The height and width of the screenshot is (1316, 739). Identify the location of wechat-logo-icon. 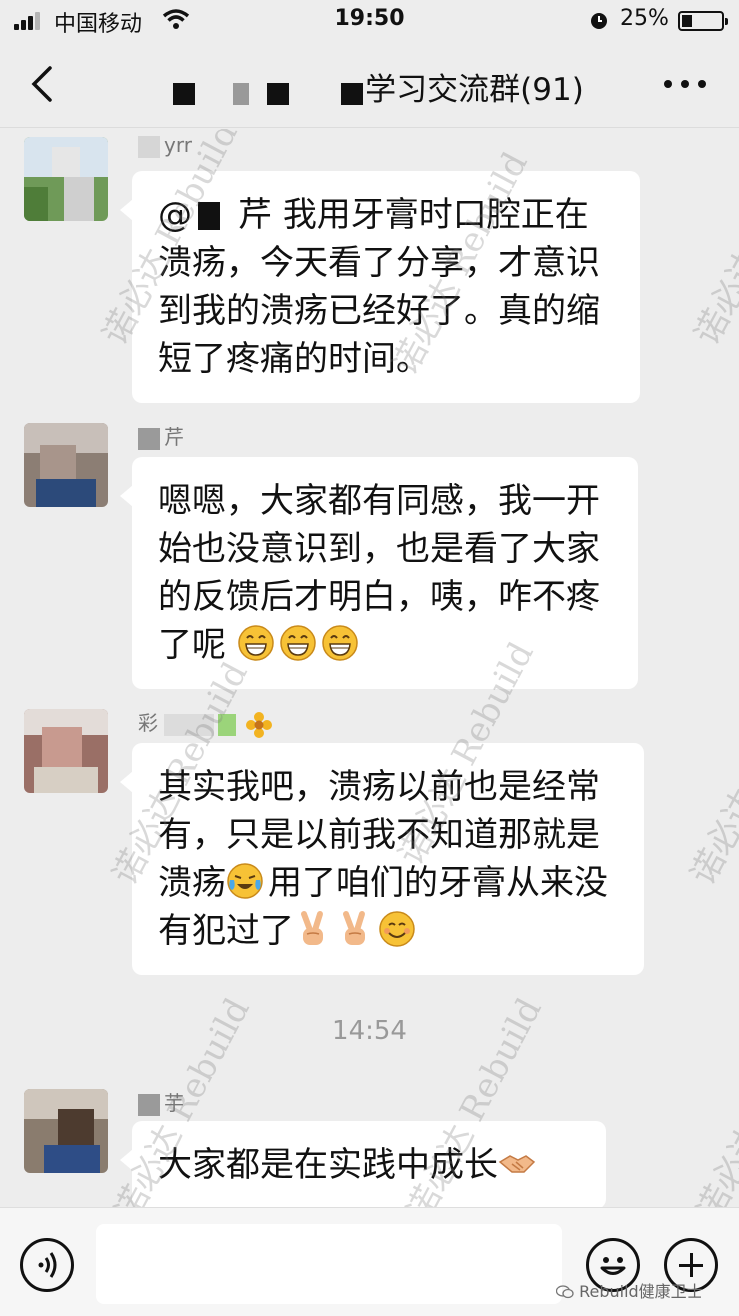
(564, 1292).